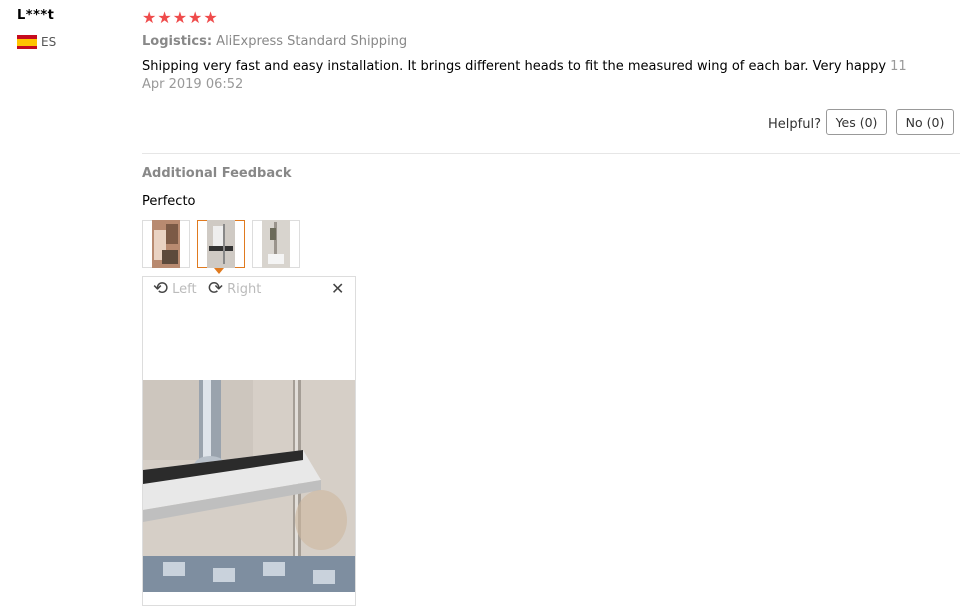  I want to click on helpful-label: Helpful?, so click(794, 124).